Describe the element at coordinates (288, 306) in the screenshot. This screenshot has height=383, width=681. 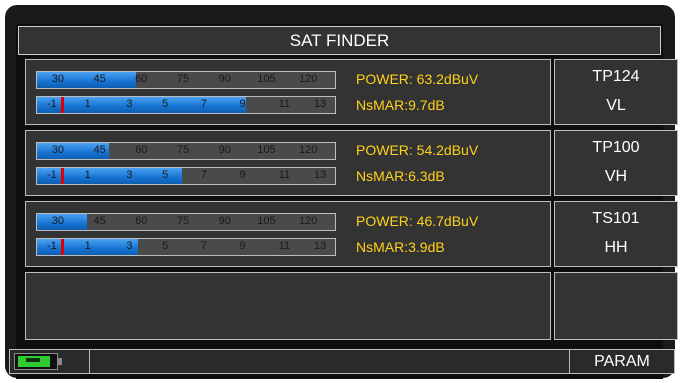
I see `empty-signal-panel` at that location.